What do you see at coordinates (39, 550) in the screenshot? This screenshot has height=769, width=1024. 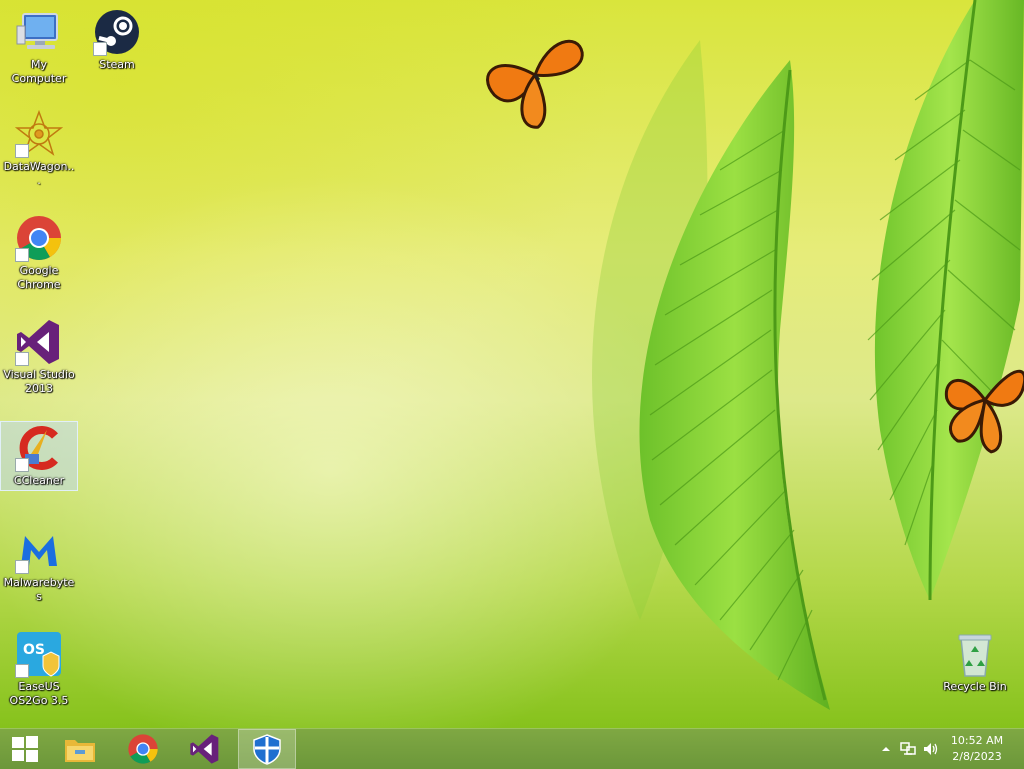 I see `malwarebytes-icon` at bounding box center [39, 550].